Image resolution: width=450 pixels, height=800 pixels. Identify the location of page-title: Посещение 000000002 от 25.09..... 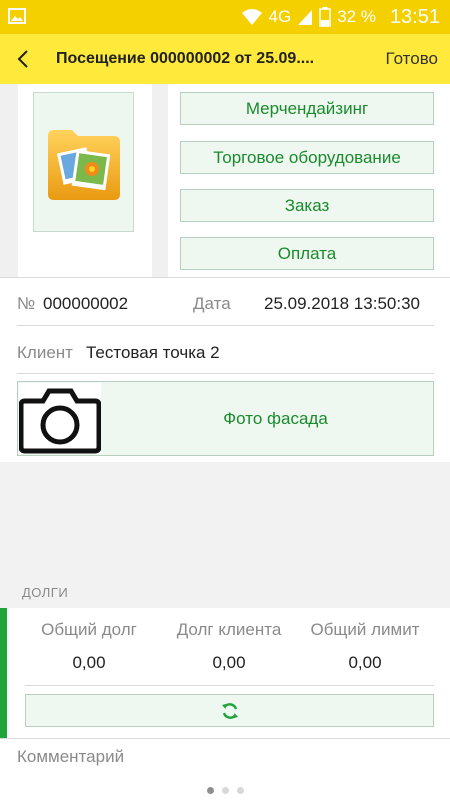
(185, 58).